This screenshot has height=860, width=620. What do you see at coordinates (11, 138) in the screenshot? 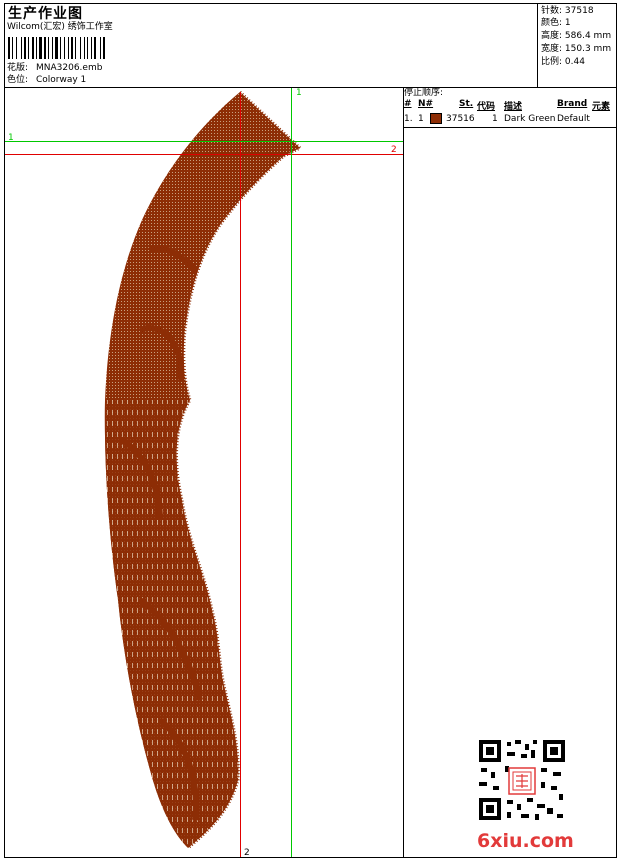
I see `guide-green-h-label: 1` at bounding box center [11, 138].